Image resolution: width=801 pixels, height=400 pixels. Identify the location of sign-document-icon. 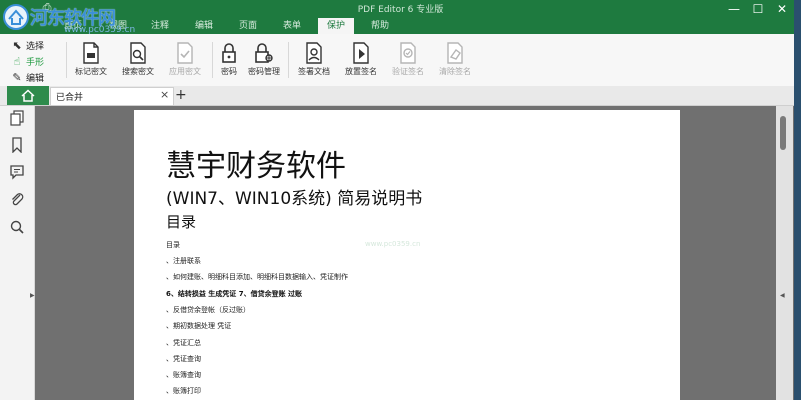
(314, 53).